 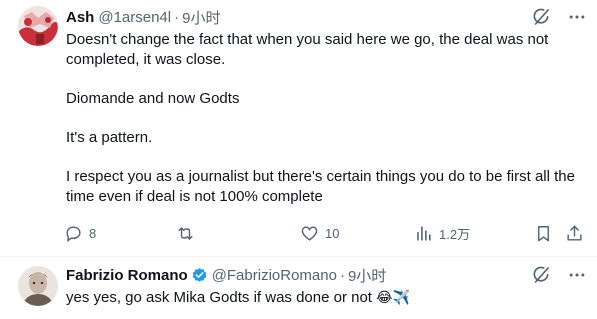 I want to click on bookmark-button, so click(x=543, y=233).